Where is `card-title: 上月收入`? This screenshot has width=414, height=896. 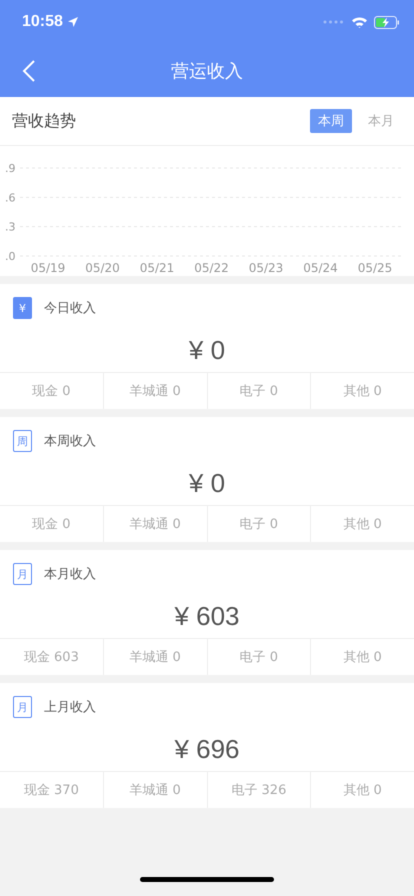
card-title: 上月收入 is located at coordinates (70, 707).